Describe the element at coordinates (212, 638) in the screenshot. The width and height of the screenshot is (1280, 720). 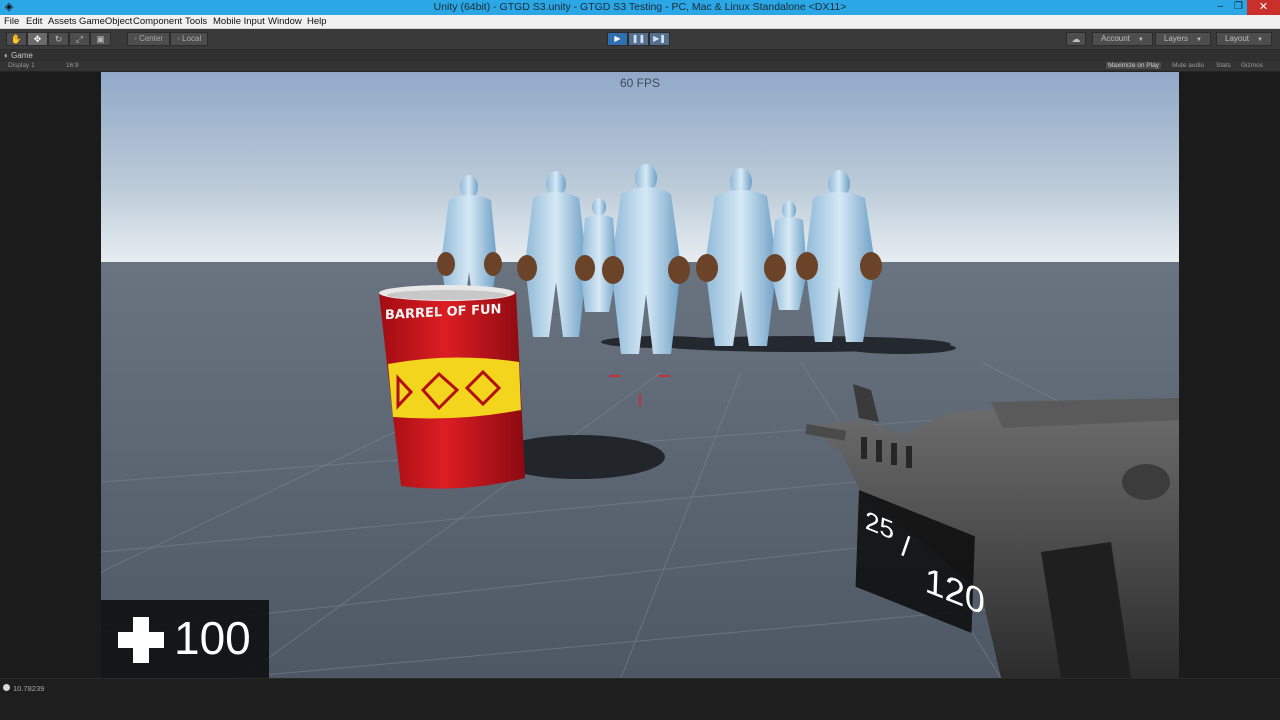
I see `health-value: 100` at that location.